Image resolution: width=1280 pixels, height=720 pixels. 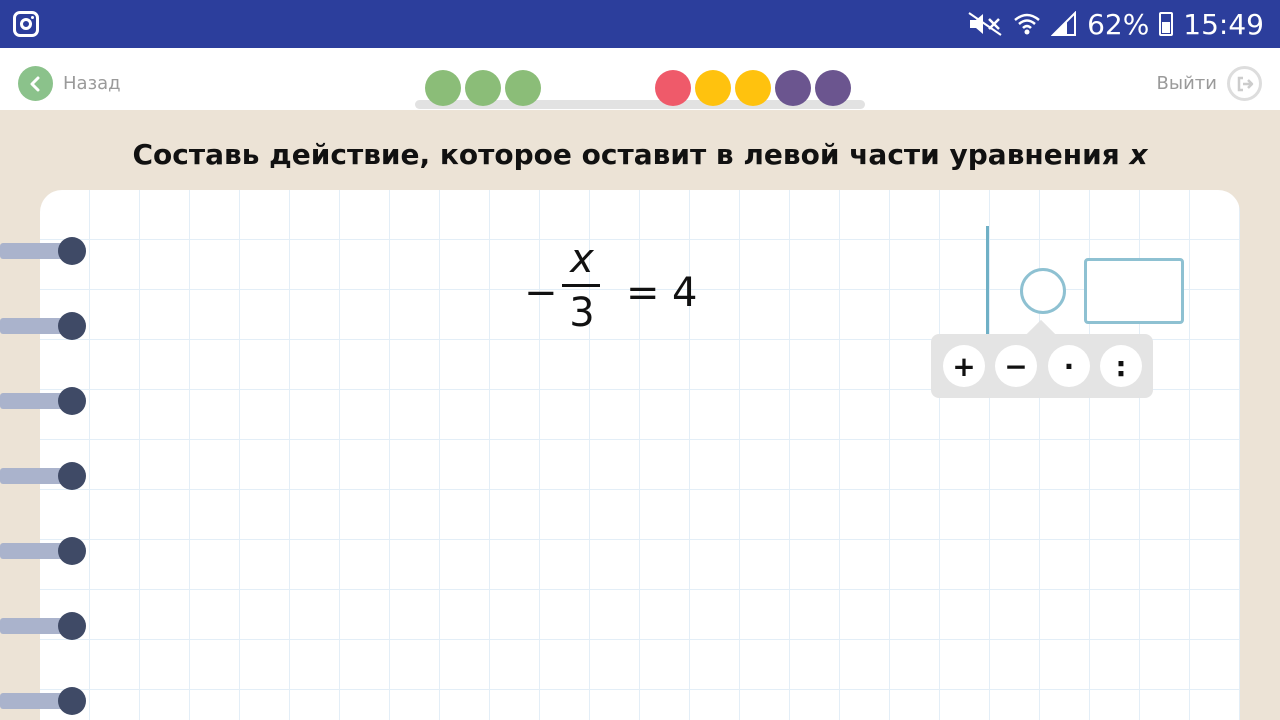 I want to click on action-divider-line, so click(x=987, y=280).